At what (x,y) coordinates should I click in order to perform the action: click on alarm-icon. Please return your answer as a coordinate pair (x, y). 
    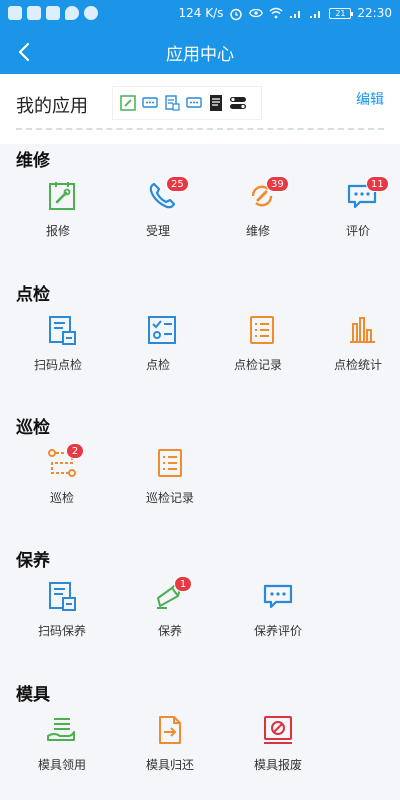
    Looking at the image, I should click on (236, 14).